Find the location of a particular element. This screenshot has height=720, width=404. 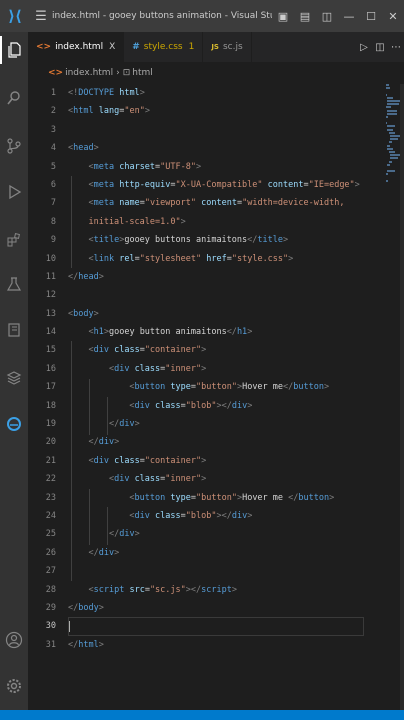

code-line: <body> is located at coordinates (218, 314).